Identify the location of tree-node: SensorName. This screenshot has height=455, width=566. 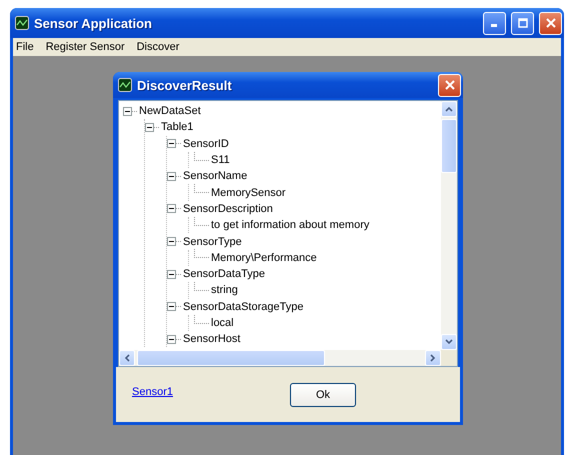
(214, 176).